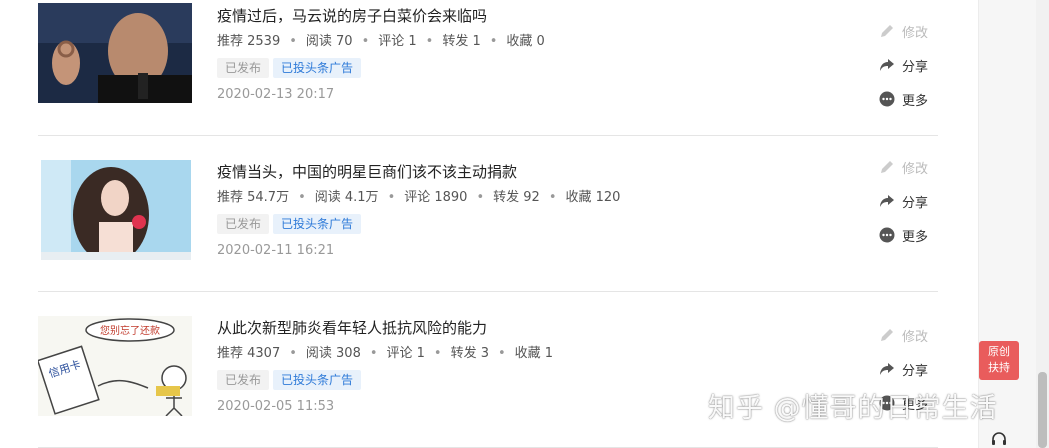 Image resolution: width=1049 pixels, height=448 pixels. Describe the element at coordinates (333, 353) in the screenshot. I see `stat-read: 阅读 308` at that location.